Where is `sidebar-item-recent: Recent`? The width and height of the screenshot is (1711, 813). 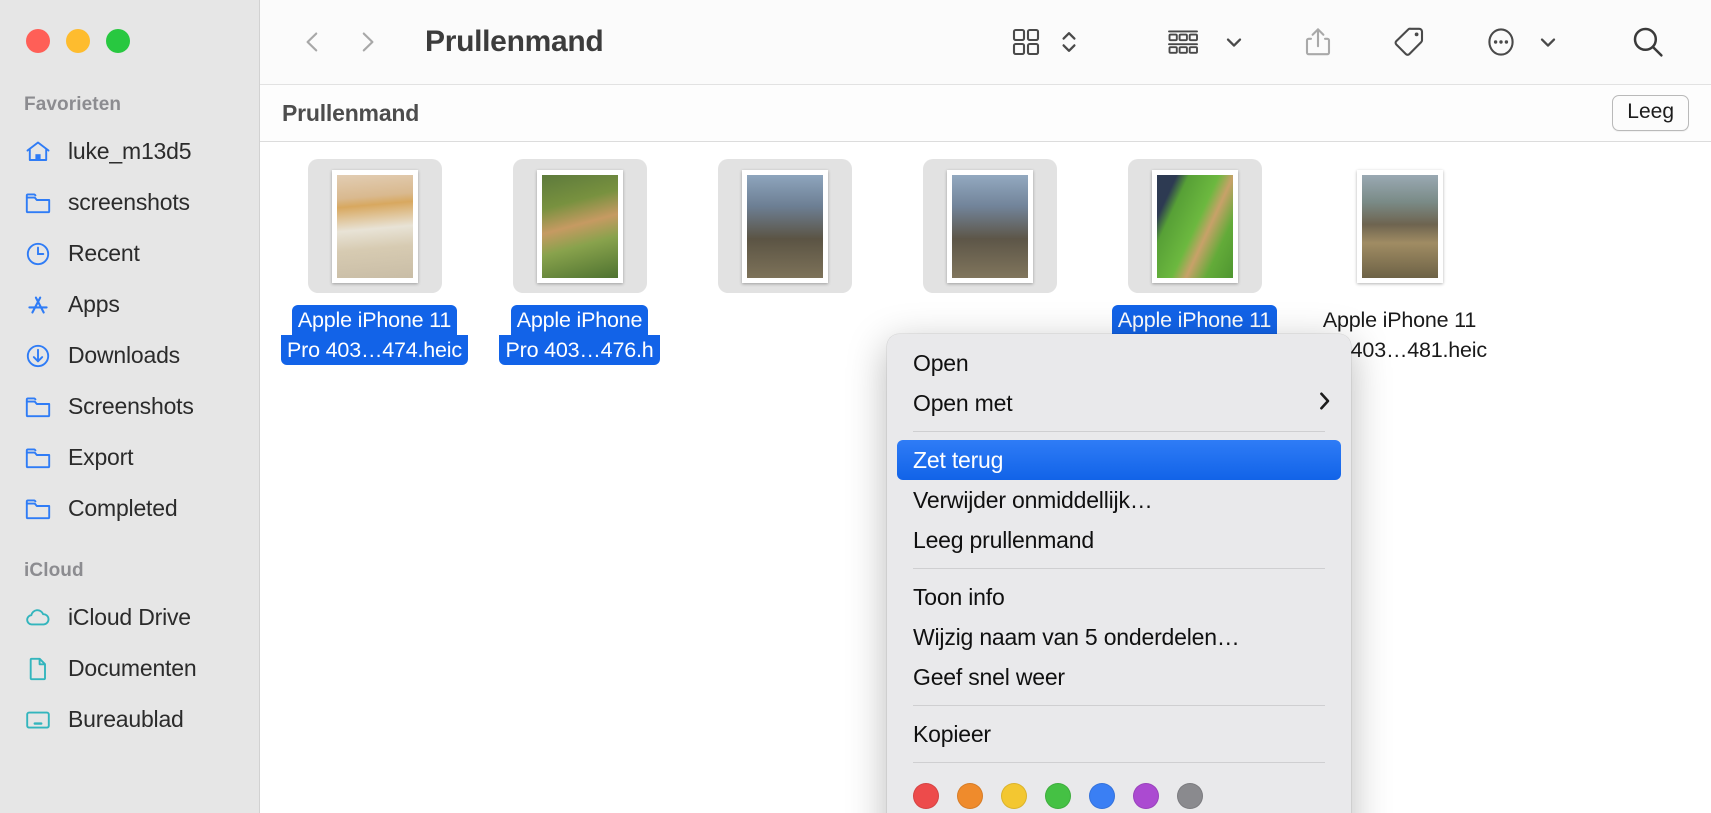 sidebar-item-recent: Recent is located at coordinates (129, 253).